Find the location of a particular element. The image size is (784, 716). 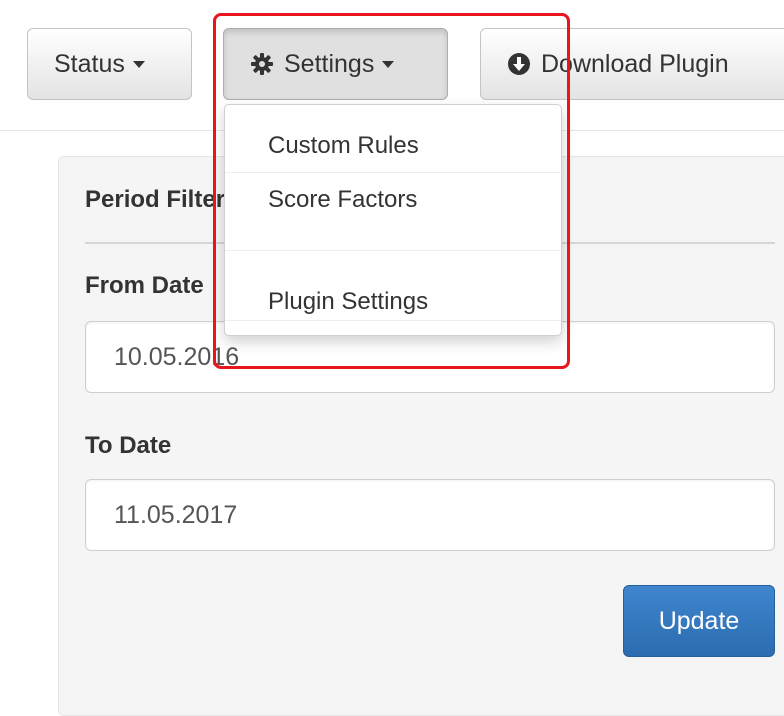

status-dropdown-button: Status is located at coordinates (109, 64).